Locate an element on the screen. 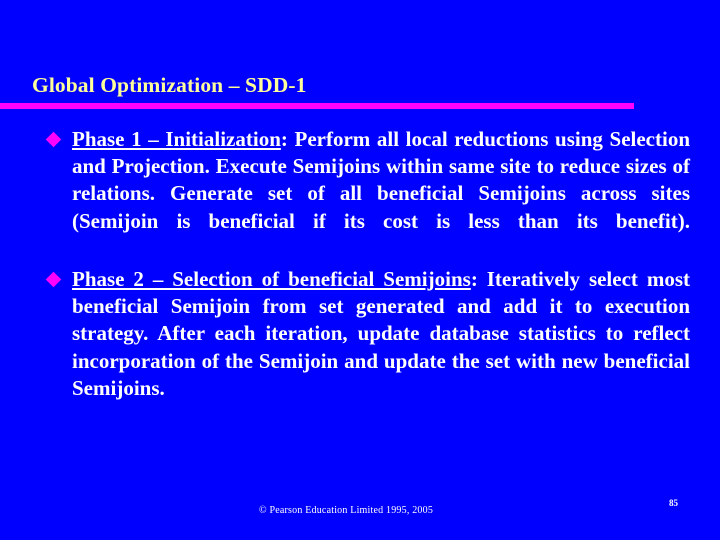 This screenshot has width=720, height=540. title-divider is located at coordinates (317, 106).